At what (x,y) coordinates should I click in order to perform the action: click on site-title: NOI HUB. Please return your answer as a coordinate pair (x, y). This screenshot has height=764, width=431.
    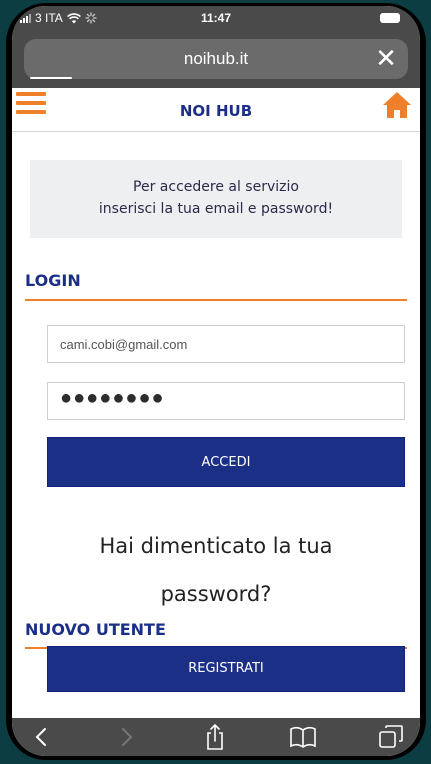
    Looking at the image, I should click on (216, 111).